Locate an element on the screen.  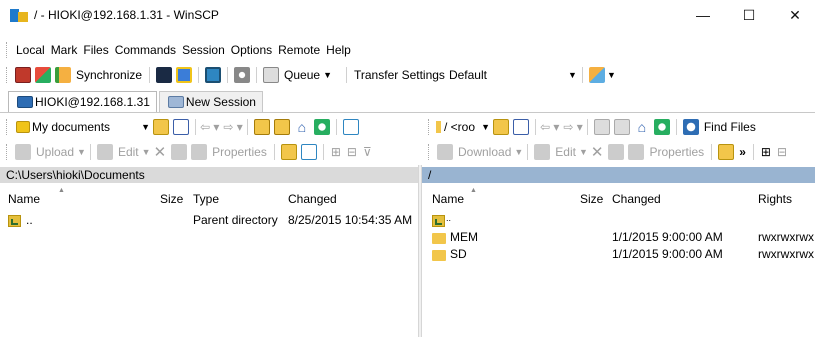
transfer-settings-select: Default ▼ is located at coordinates (513, 75).